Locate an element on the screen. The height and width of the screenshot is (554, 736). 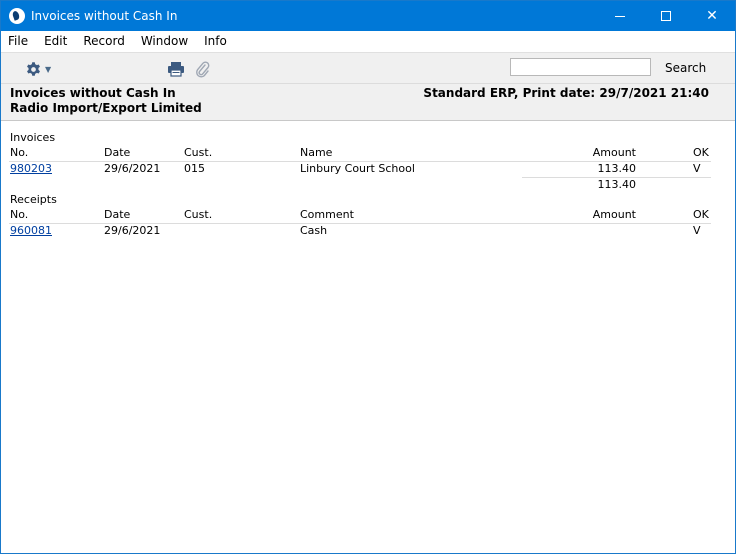
maximize-icon is located at coordinates (666, 16).